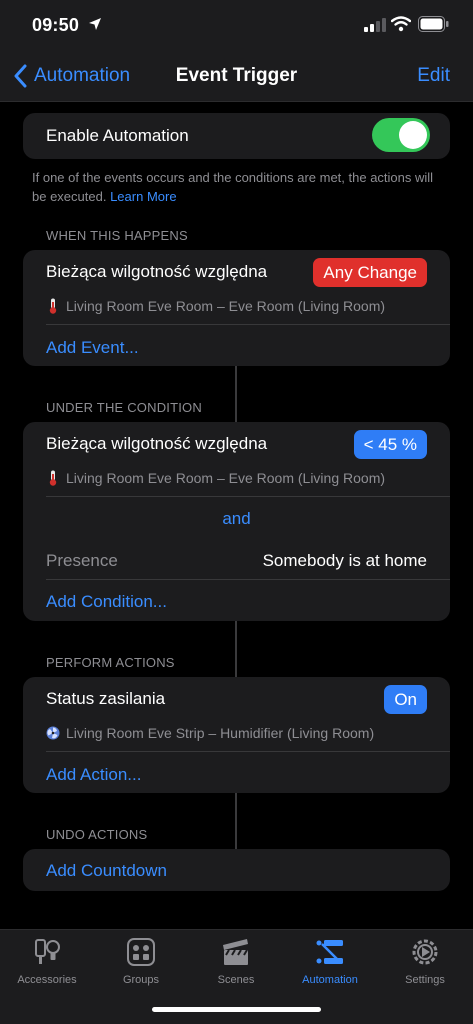  Describe the element at coordinates (47, 966) in the screenshot. I see `tab-accessories: Accessories` at that location.